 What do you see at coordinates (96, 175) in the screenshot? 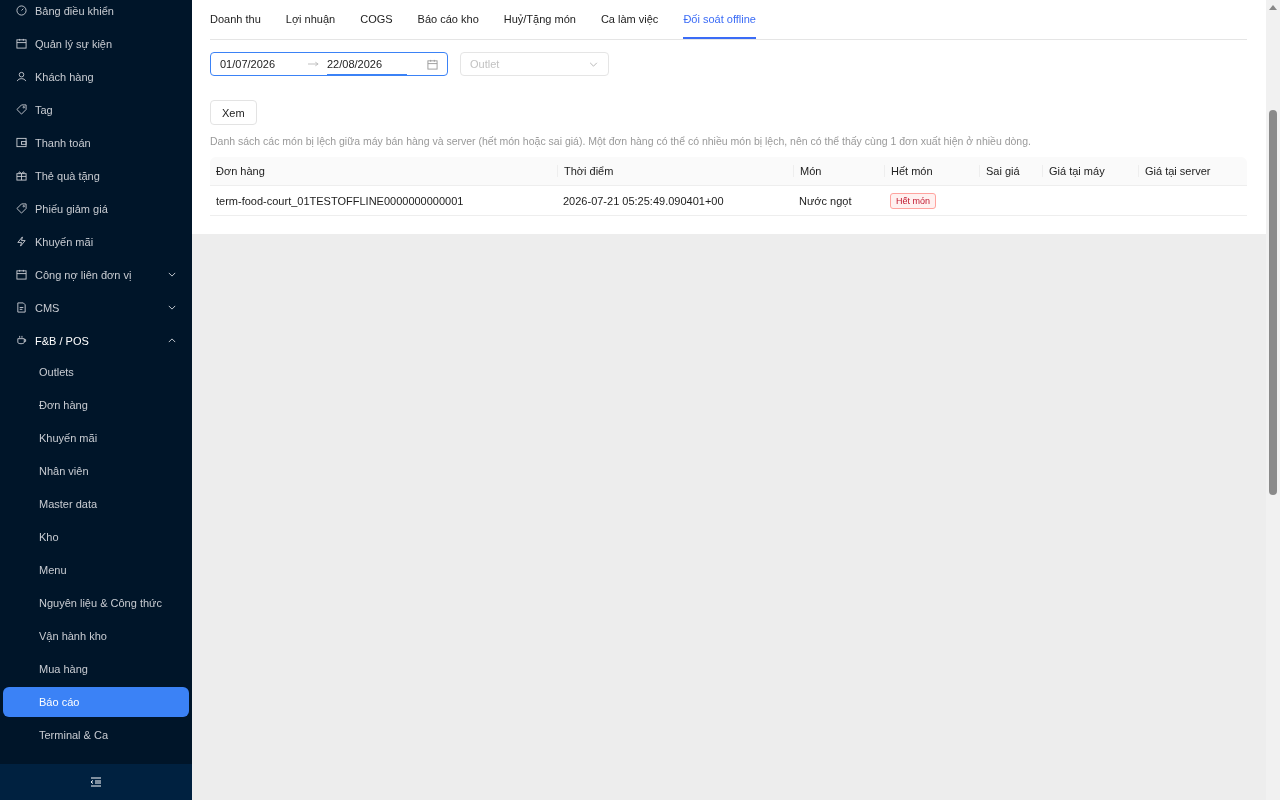
I see `sidebar-item: Thẻ quà tặng` at bounding box center [96, 175].